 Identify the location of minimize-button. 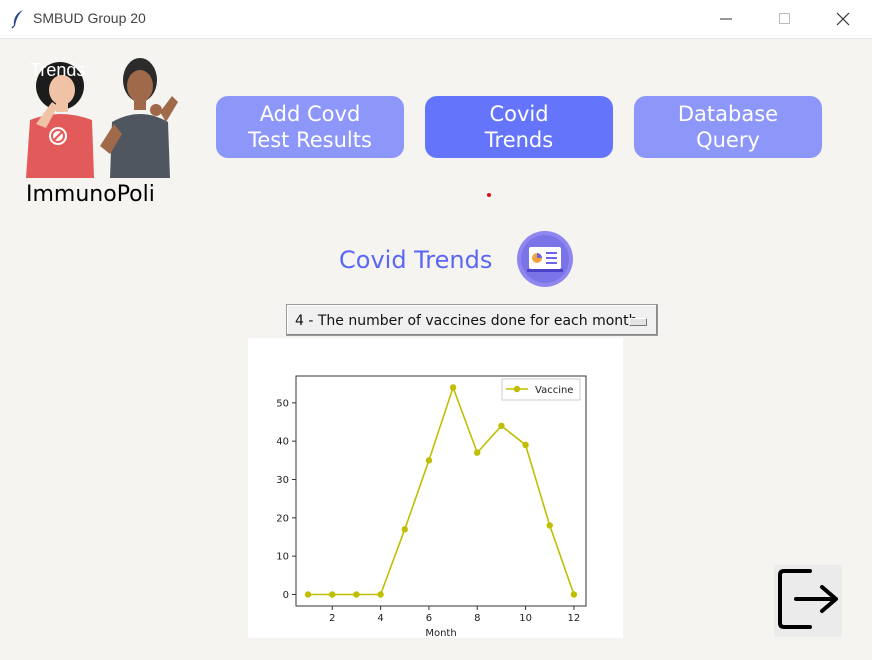
(726, 19).